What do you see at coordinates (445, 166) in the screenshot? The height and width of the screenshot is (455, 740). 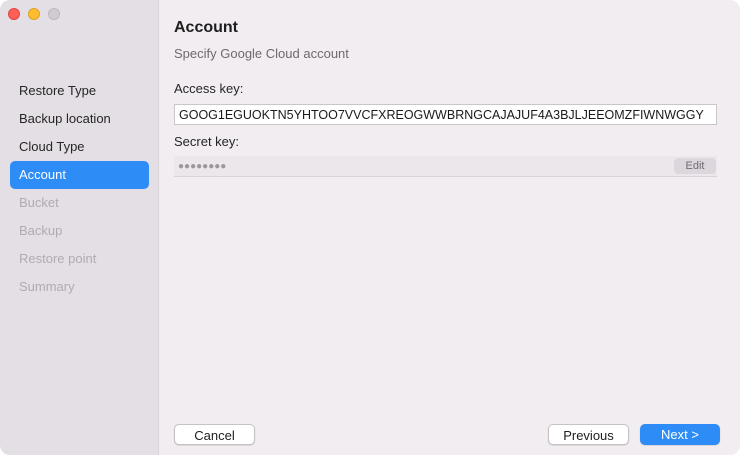 I see `secret-key-field: ●●●●●●●● Edit` at bounding box center [445, 166].